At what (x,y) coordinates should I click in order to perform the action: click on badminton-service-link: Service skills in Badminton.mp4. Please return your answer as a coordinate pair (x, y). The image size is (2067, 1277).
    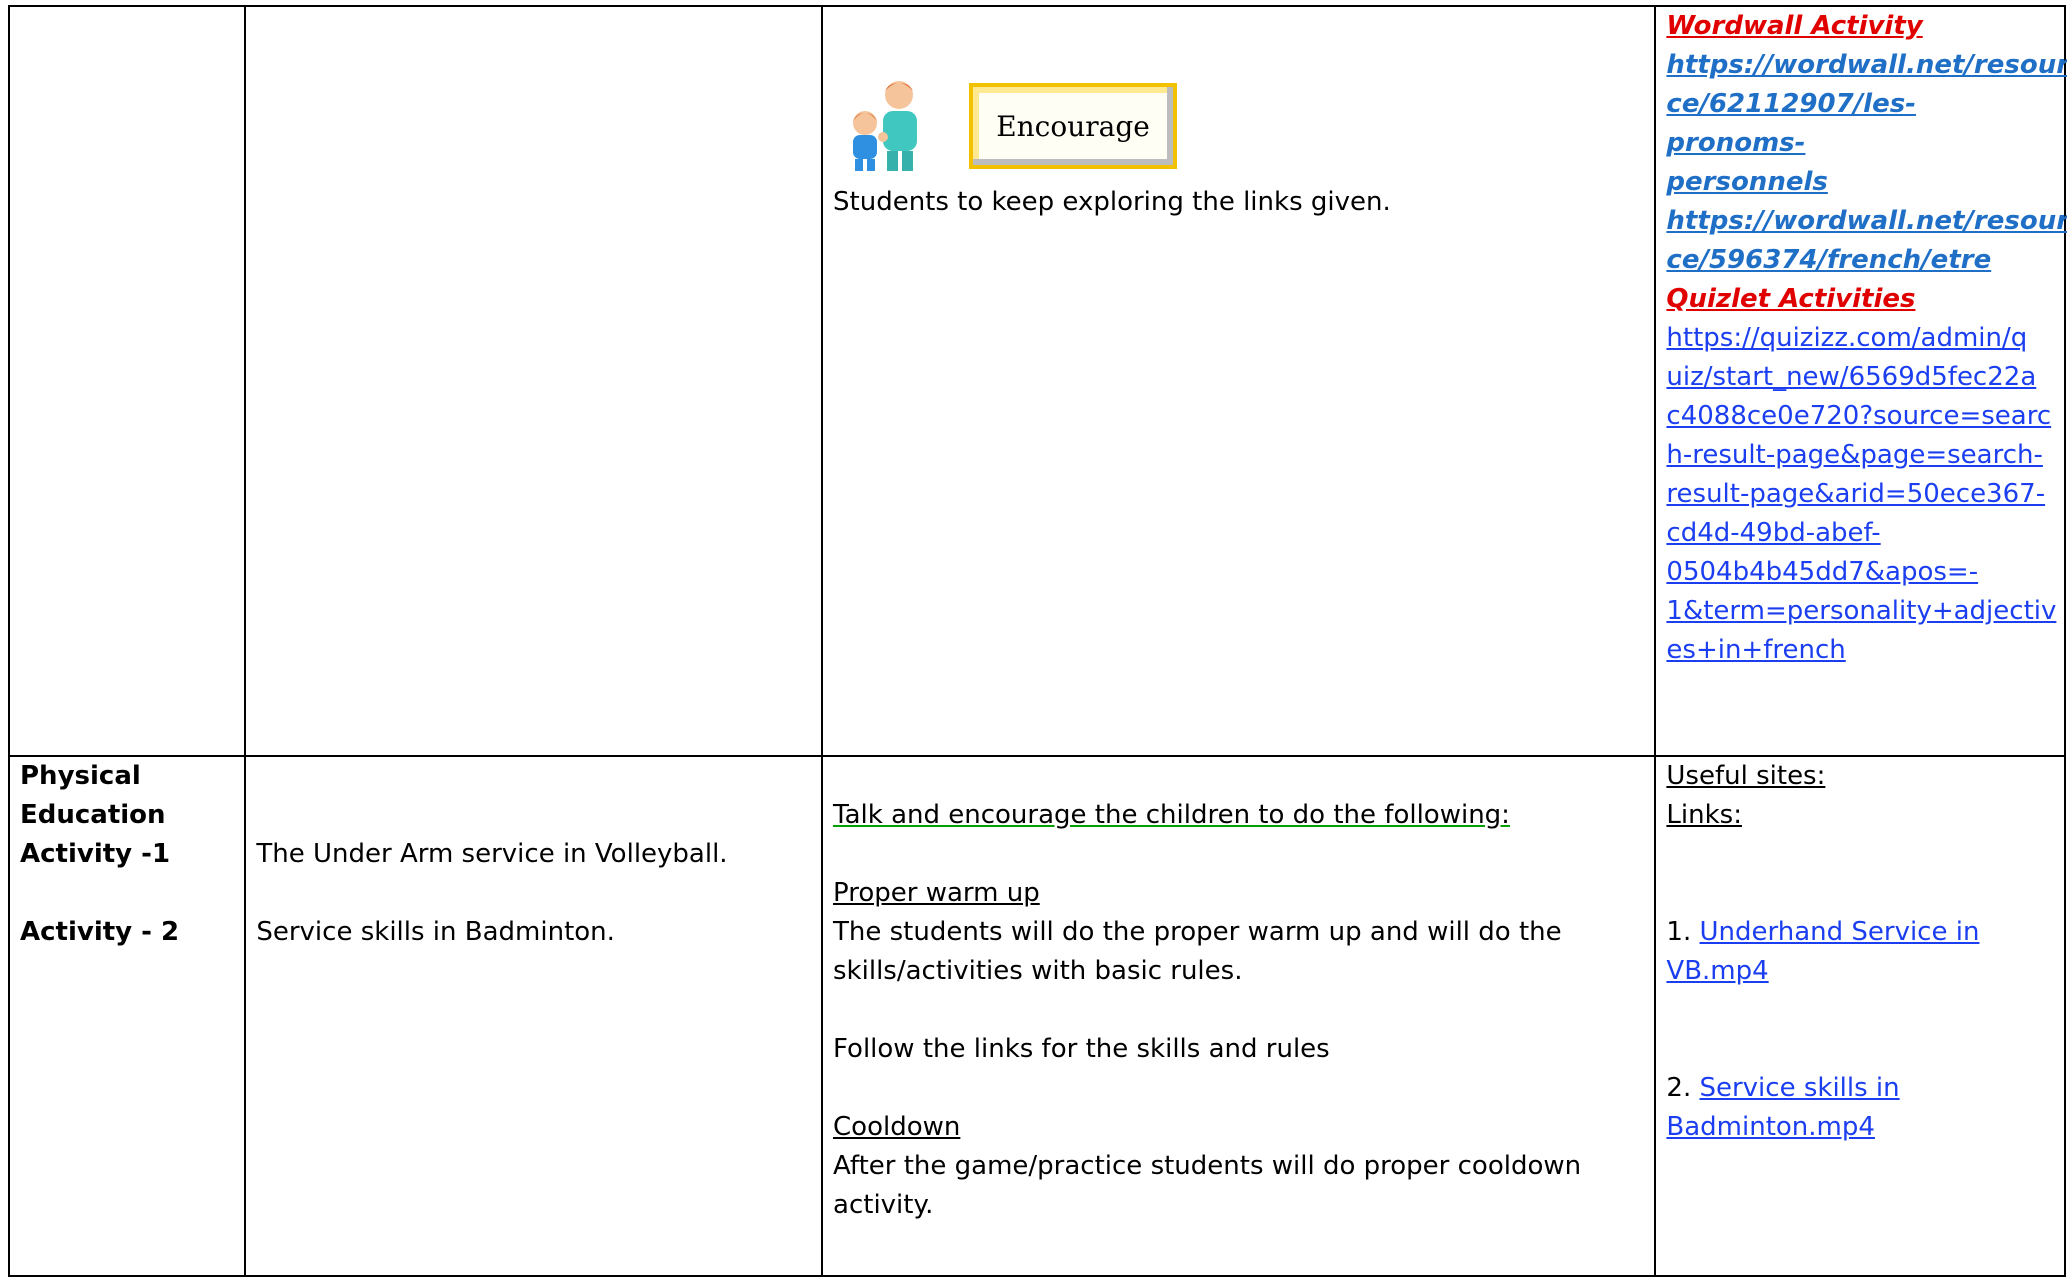
    Looking at the image, I should click on (1782, 1107).